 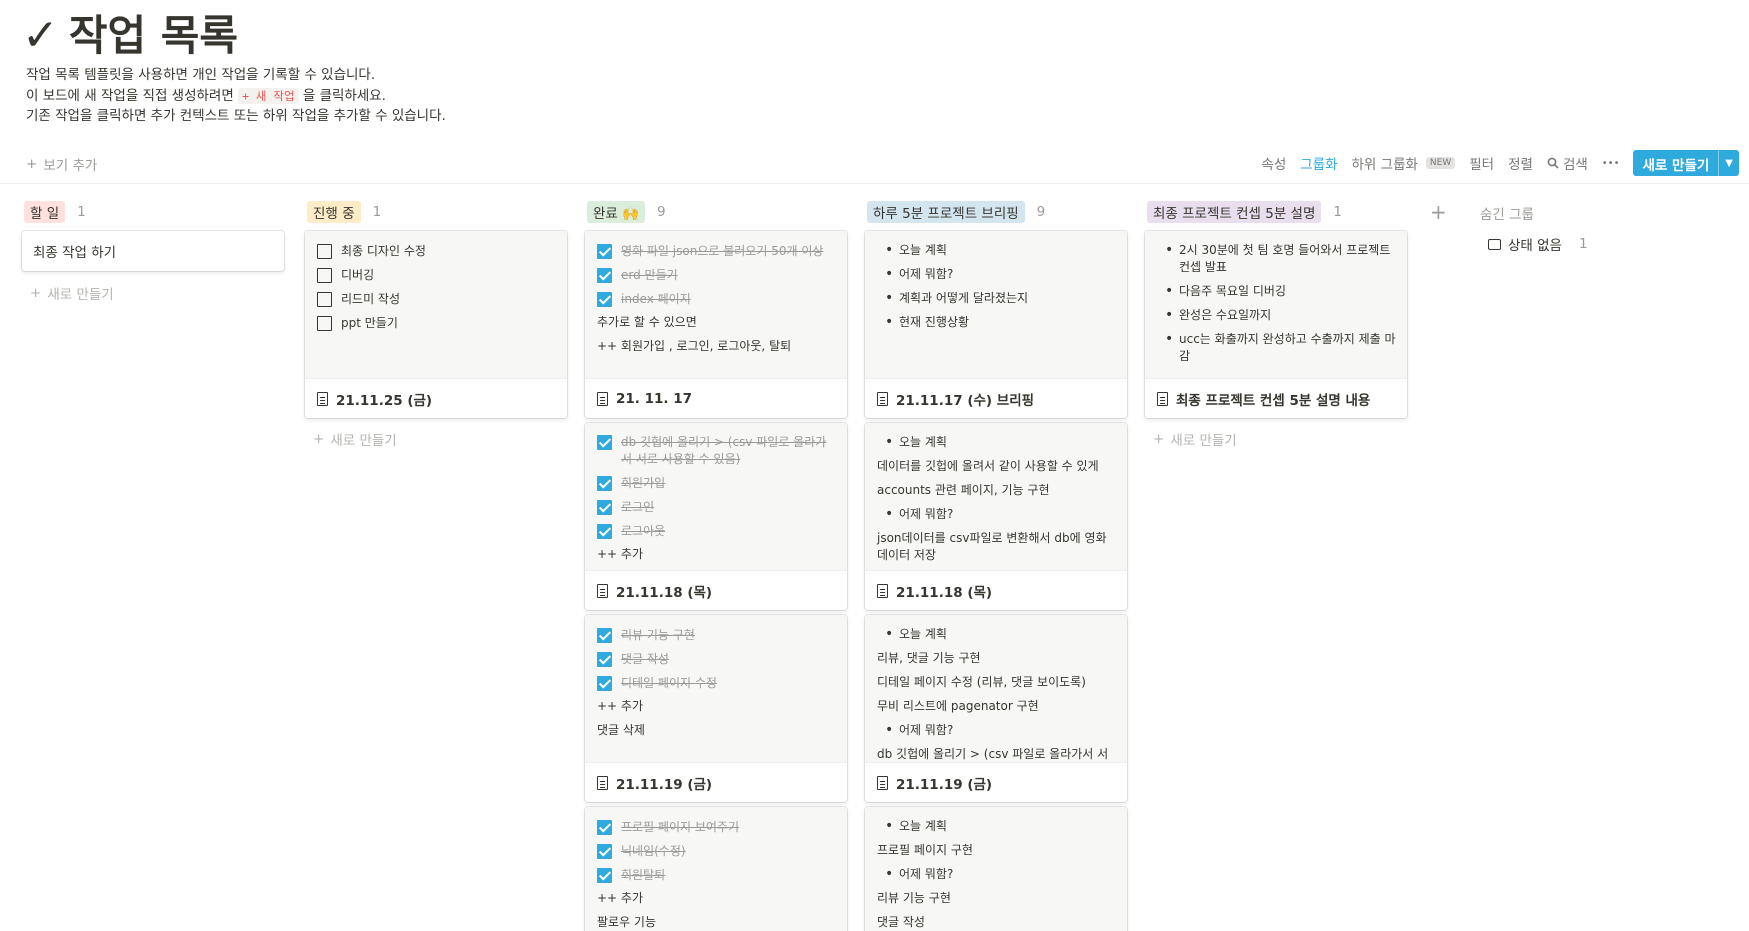 What do you see at coordinates (934, 322) in the screenshot?
I see `bullet-text: 현재 진행상황` at bounding box center [934, 322].